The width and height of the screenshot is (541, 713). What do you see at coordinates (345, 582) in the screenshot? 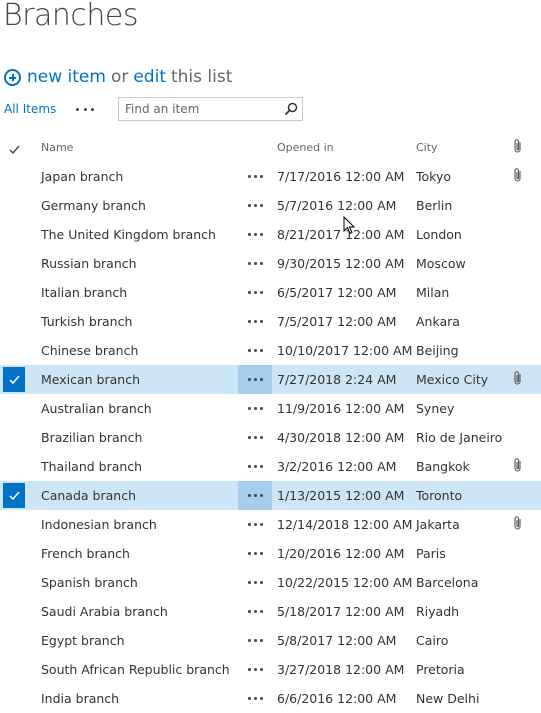
I see `row-opened-in: 10/22/2015 12:00 AM` at bounding box center [345, 582].